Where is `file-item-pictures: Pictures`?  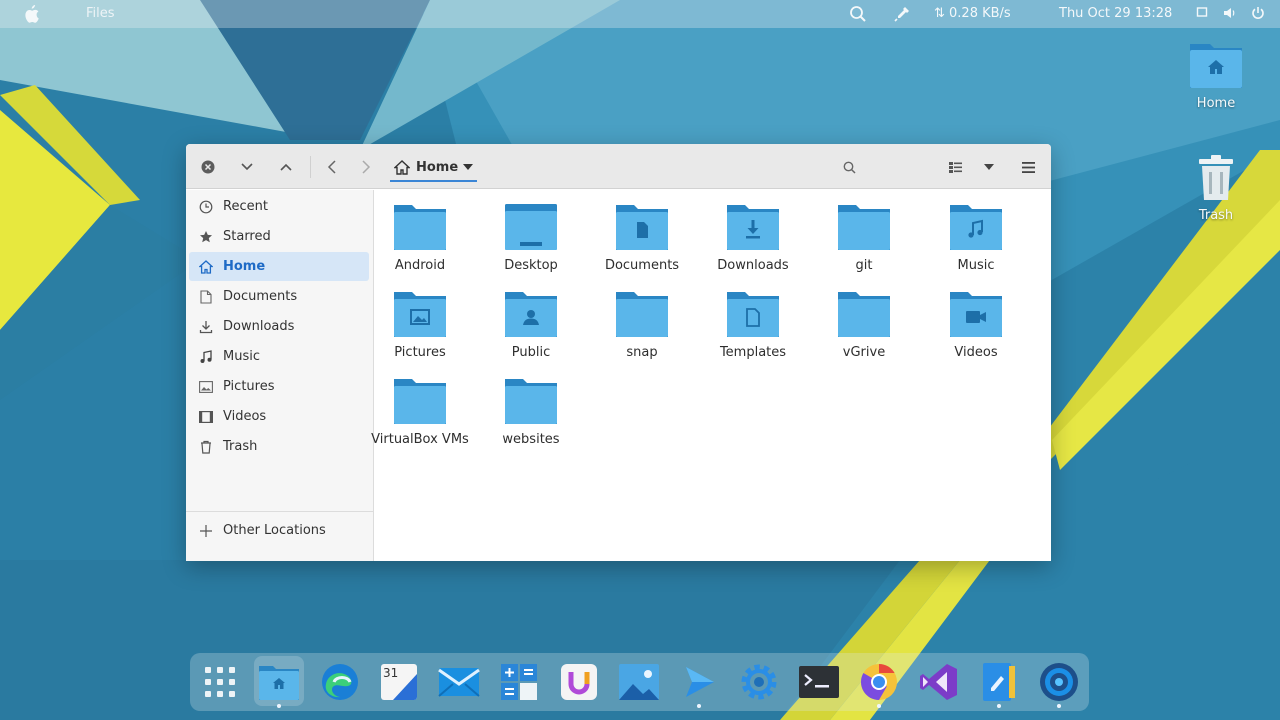 file-item-pictures: Pictures is located at coordinates (420, 325).